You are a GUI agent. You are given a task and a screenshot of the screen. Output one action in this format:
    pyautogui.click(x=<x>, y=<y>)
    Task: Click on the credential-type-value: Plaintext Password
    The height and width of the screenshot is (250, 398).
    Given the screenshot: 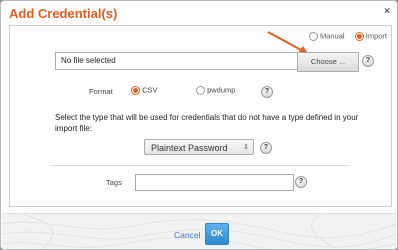 What is the action you would take?
    pyautogui.click(x=189, y=148)
    